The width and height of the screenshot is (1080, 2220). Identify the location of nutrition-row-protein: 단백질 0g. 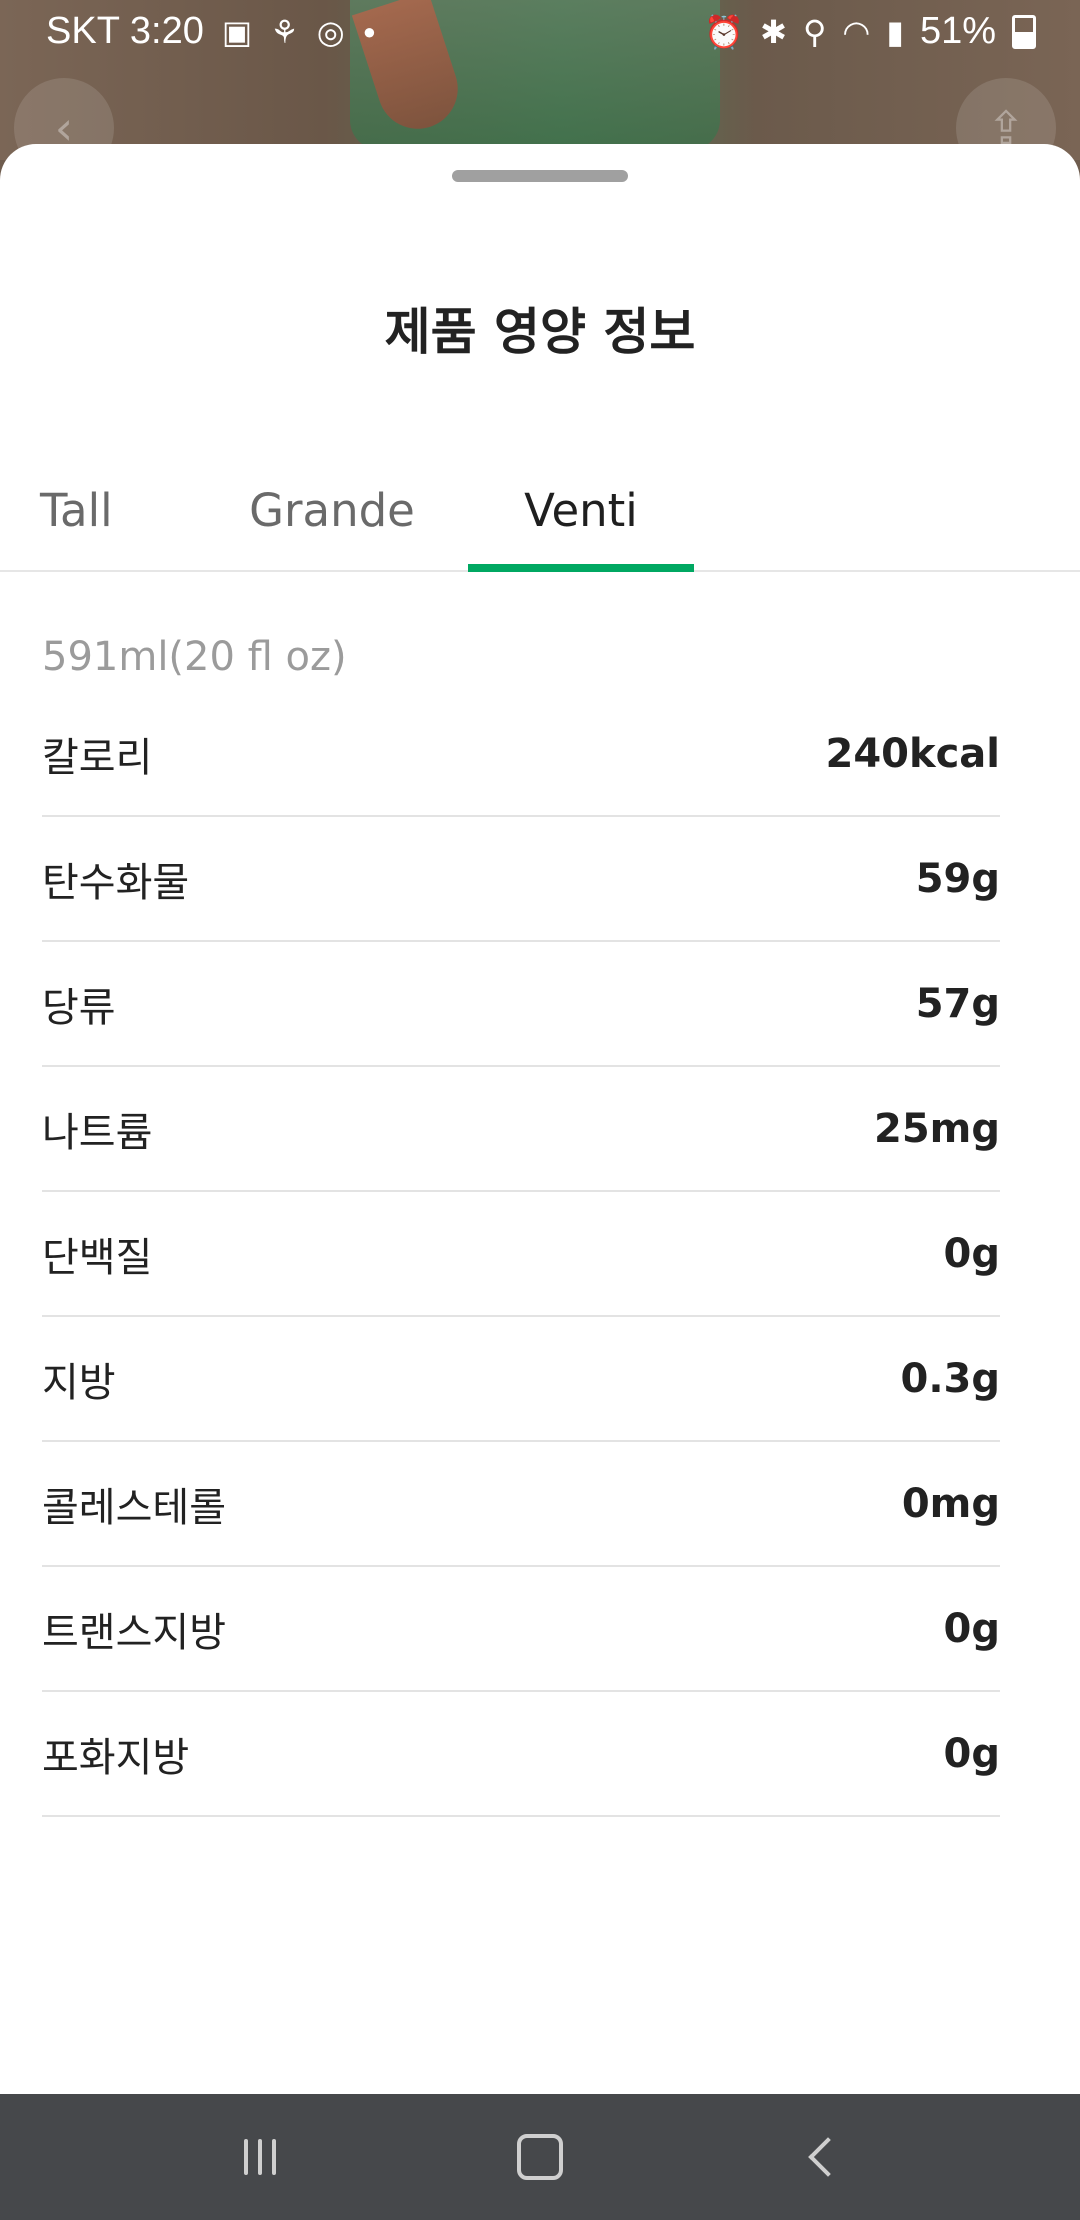
(521, 1254).